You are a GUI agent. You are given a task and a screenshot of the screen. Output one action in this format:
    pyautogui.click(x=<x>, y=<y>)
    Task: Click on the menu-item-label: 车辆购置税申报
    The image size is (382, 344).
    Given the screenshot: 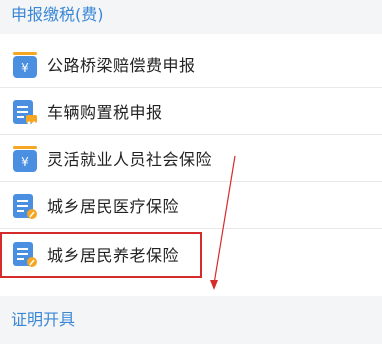 What is the action you would take?
    pyautogui.click(x=105, y=112)
    